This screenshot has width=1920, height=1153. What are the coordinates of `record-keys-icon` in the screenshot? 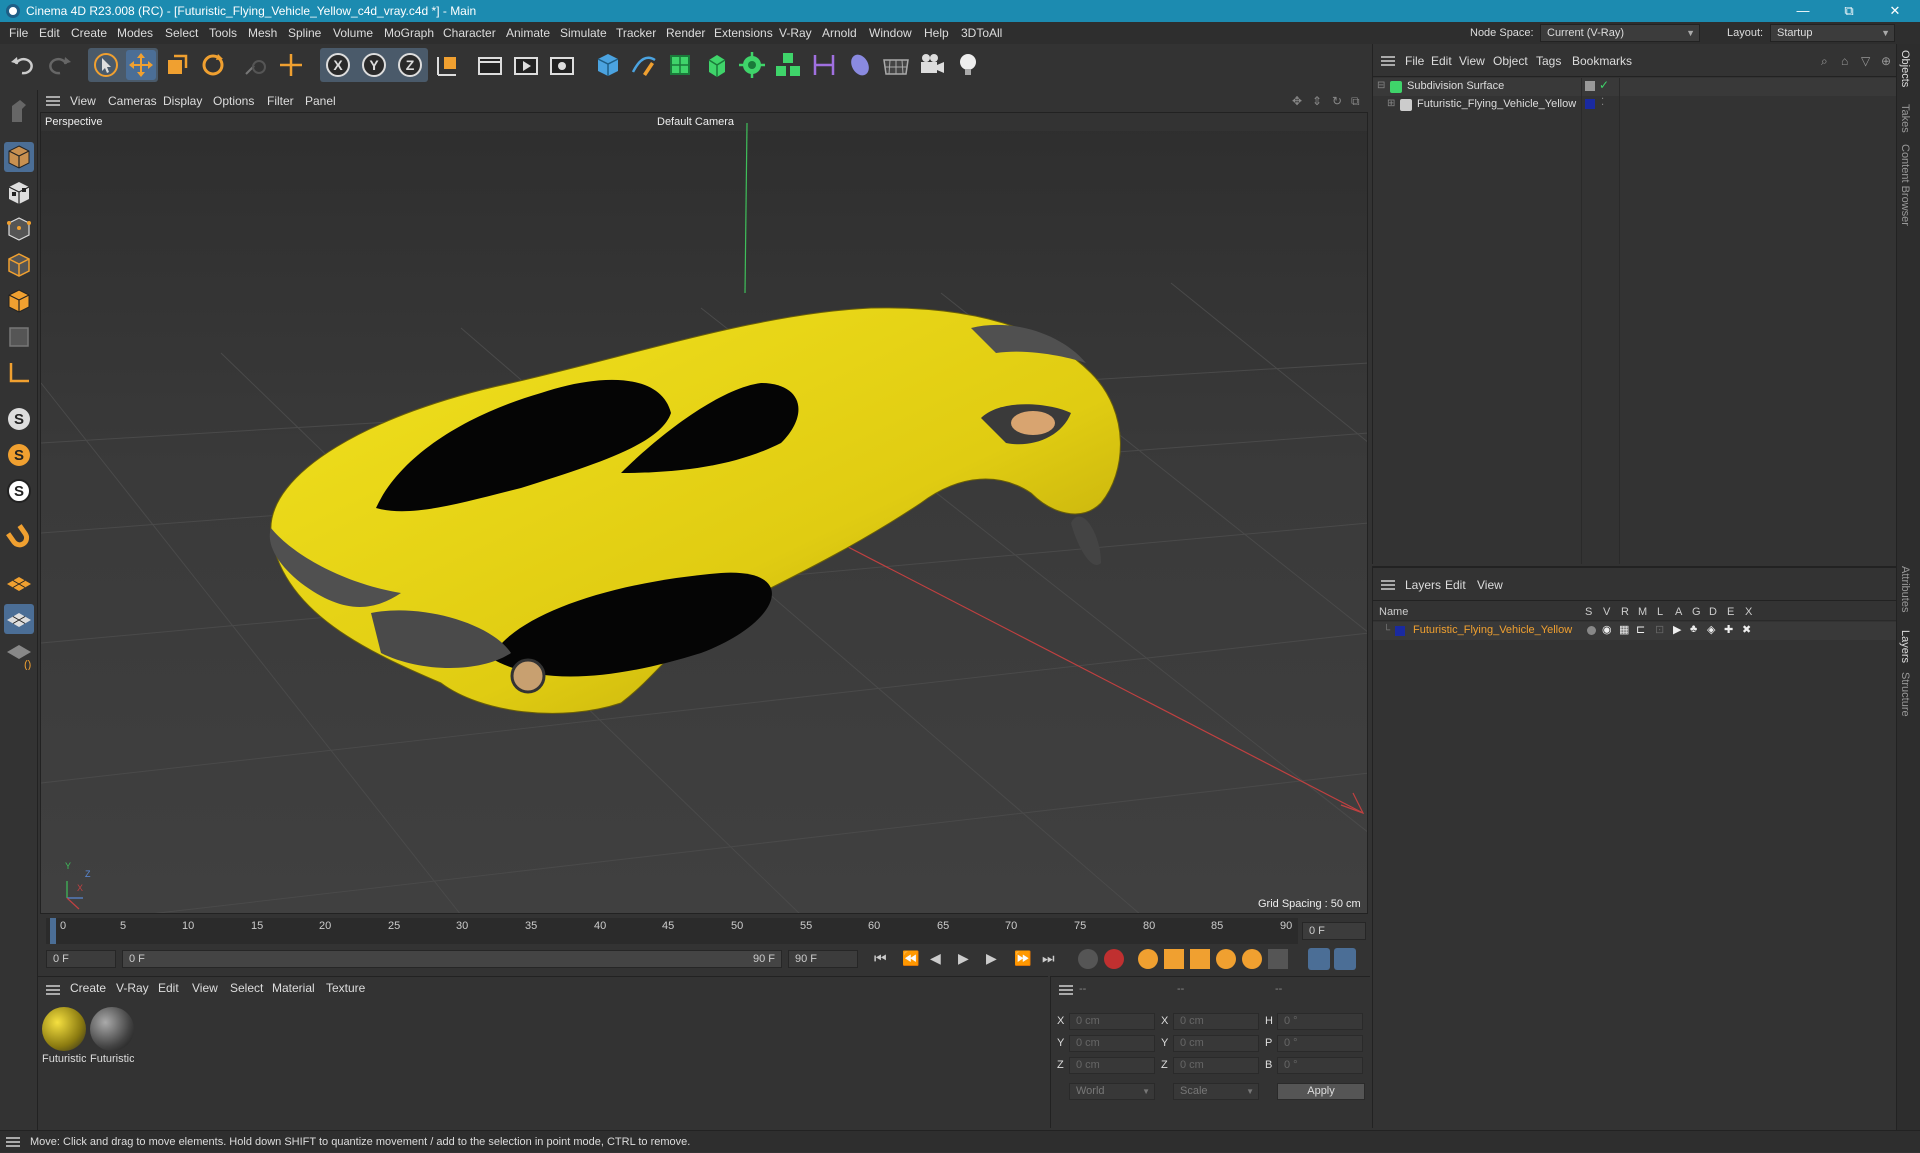 It's located at (1088, 959).